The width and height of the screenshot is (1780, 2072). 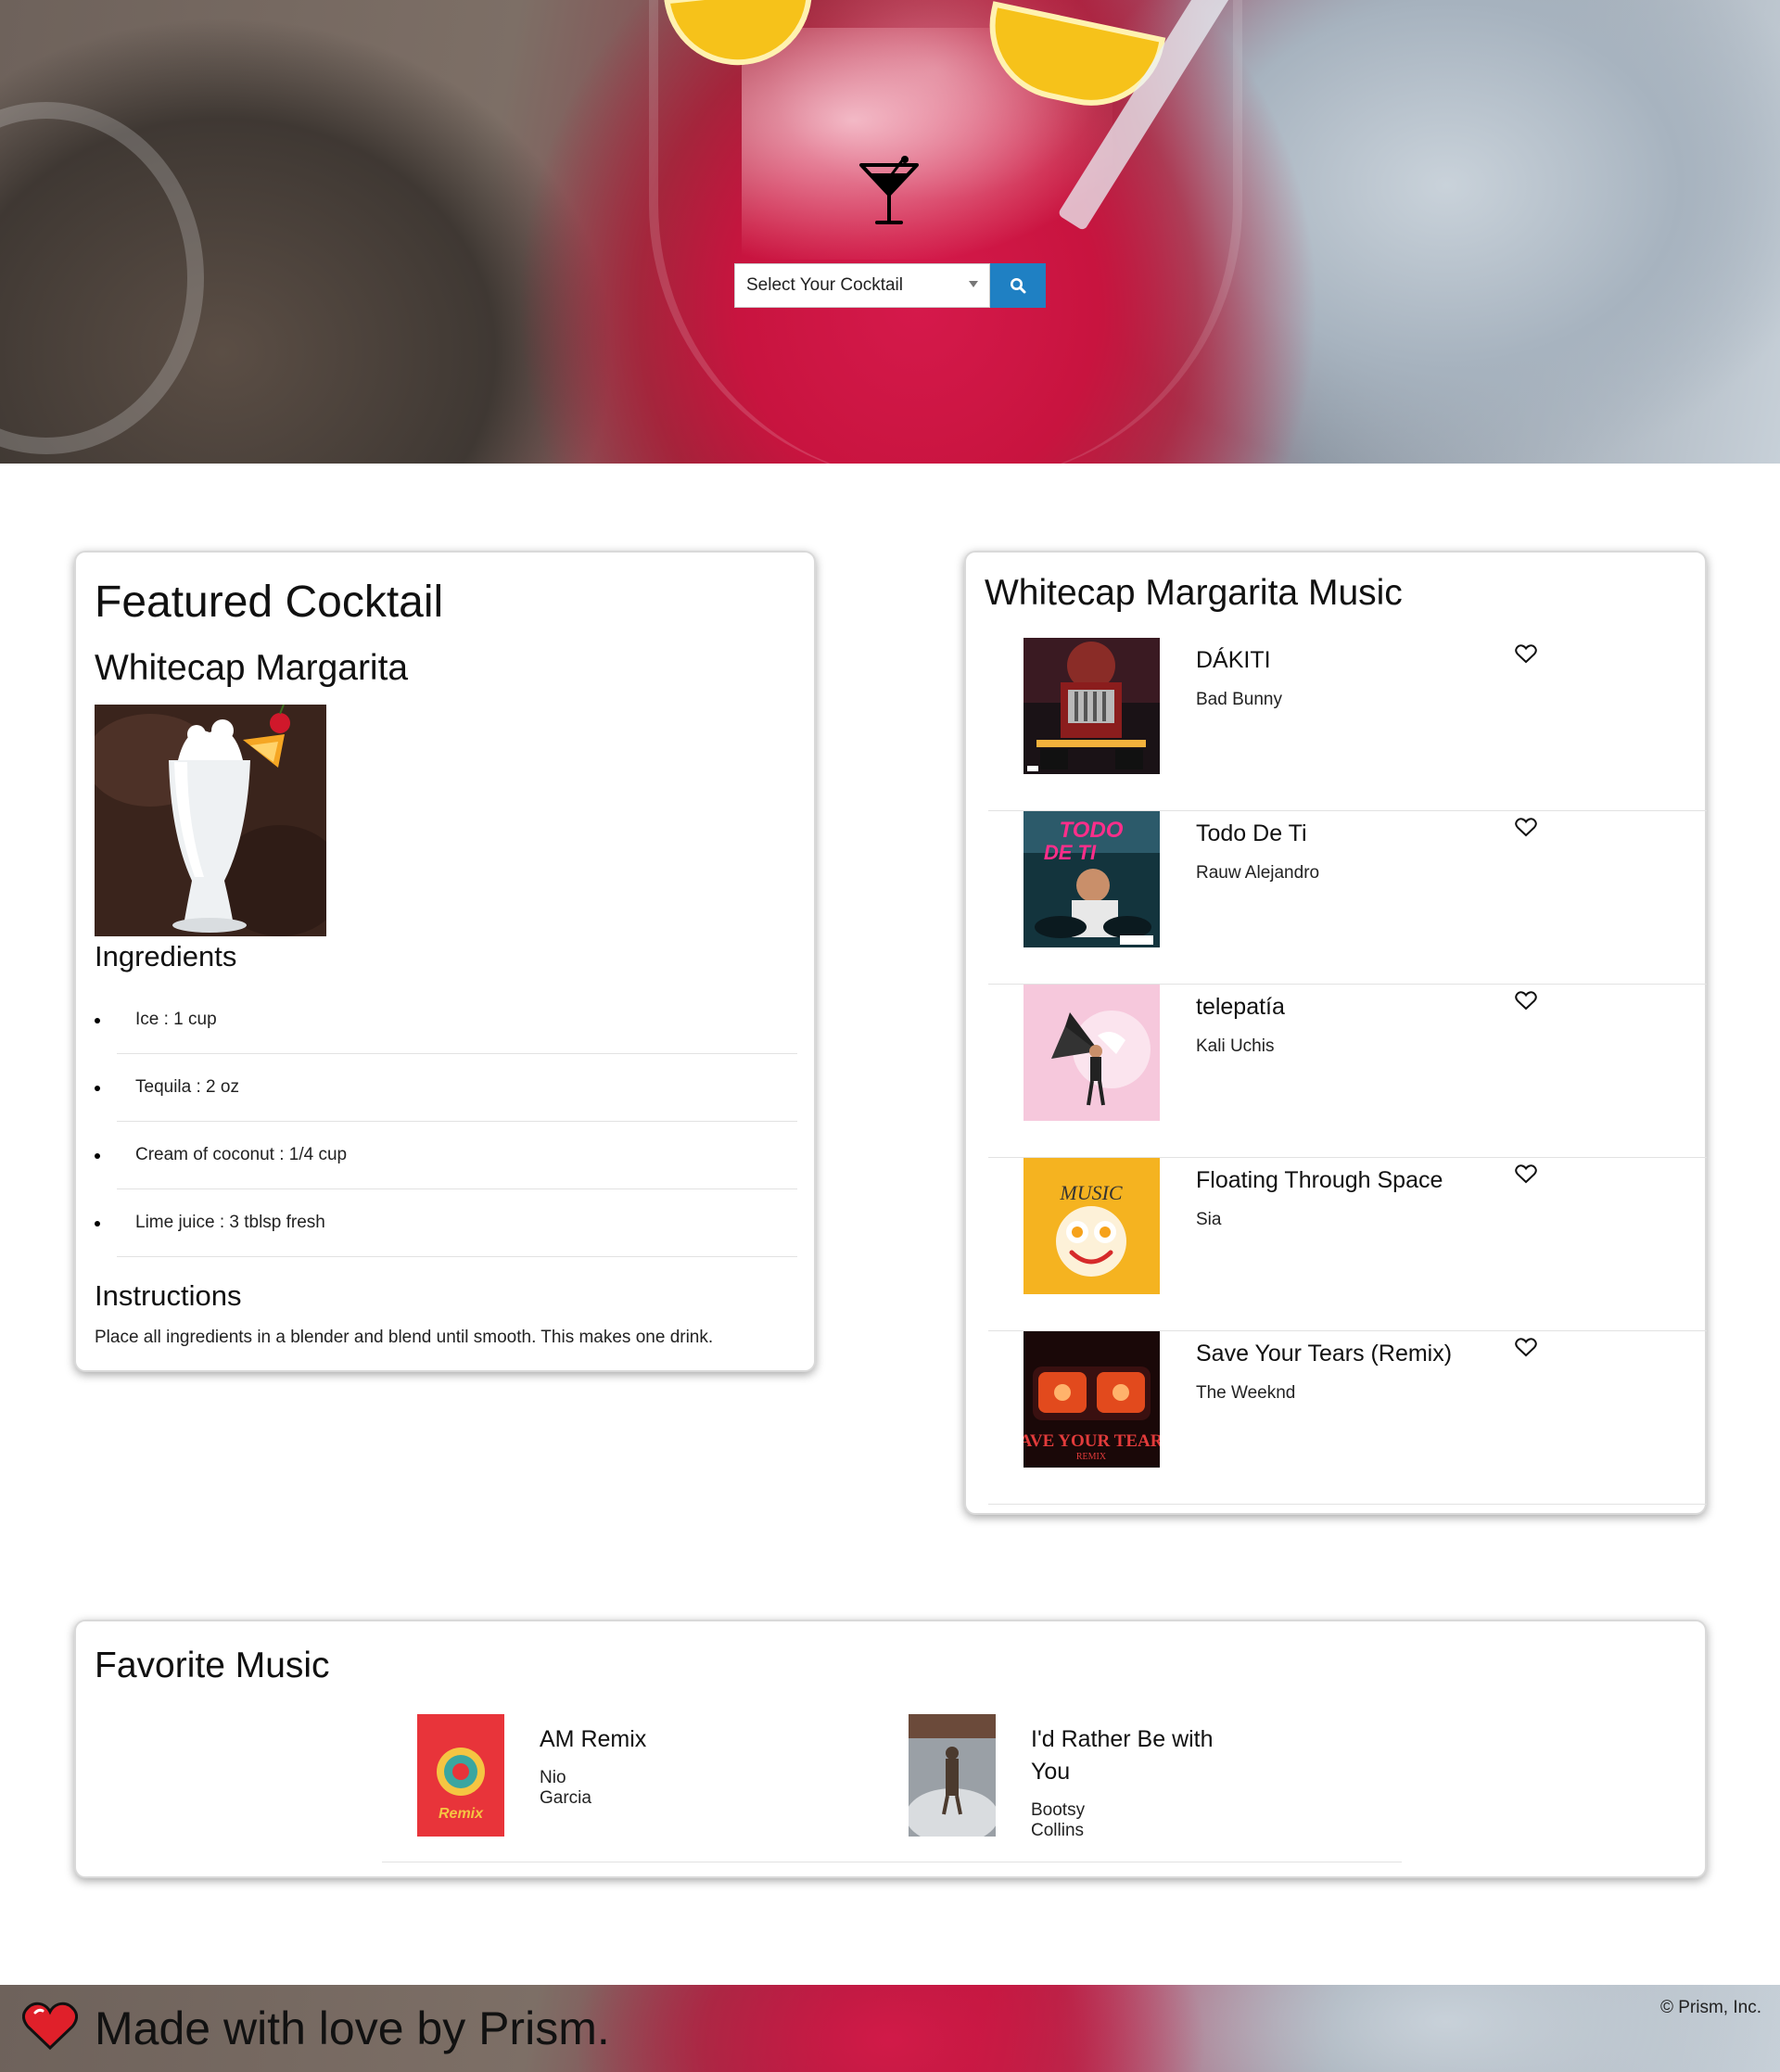 I want to click on track-artist: Sia, so click(x=1209, y=1219).